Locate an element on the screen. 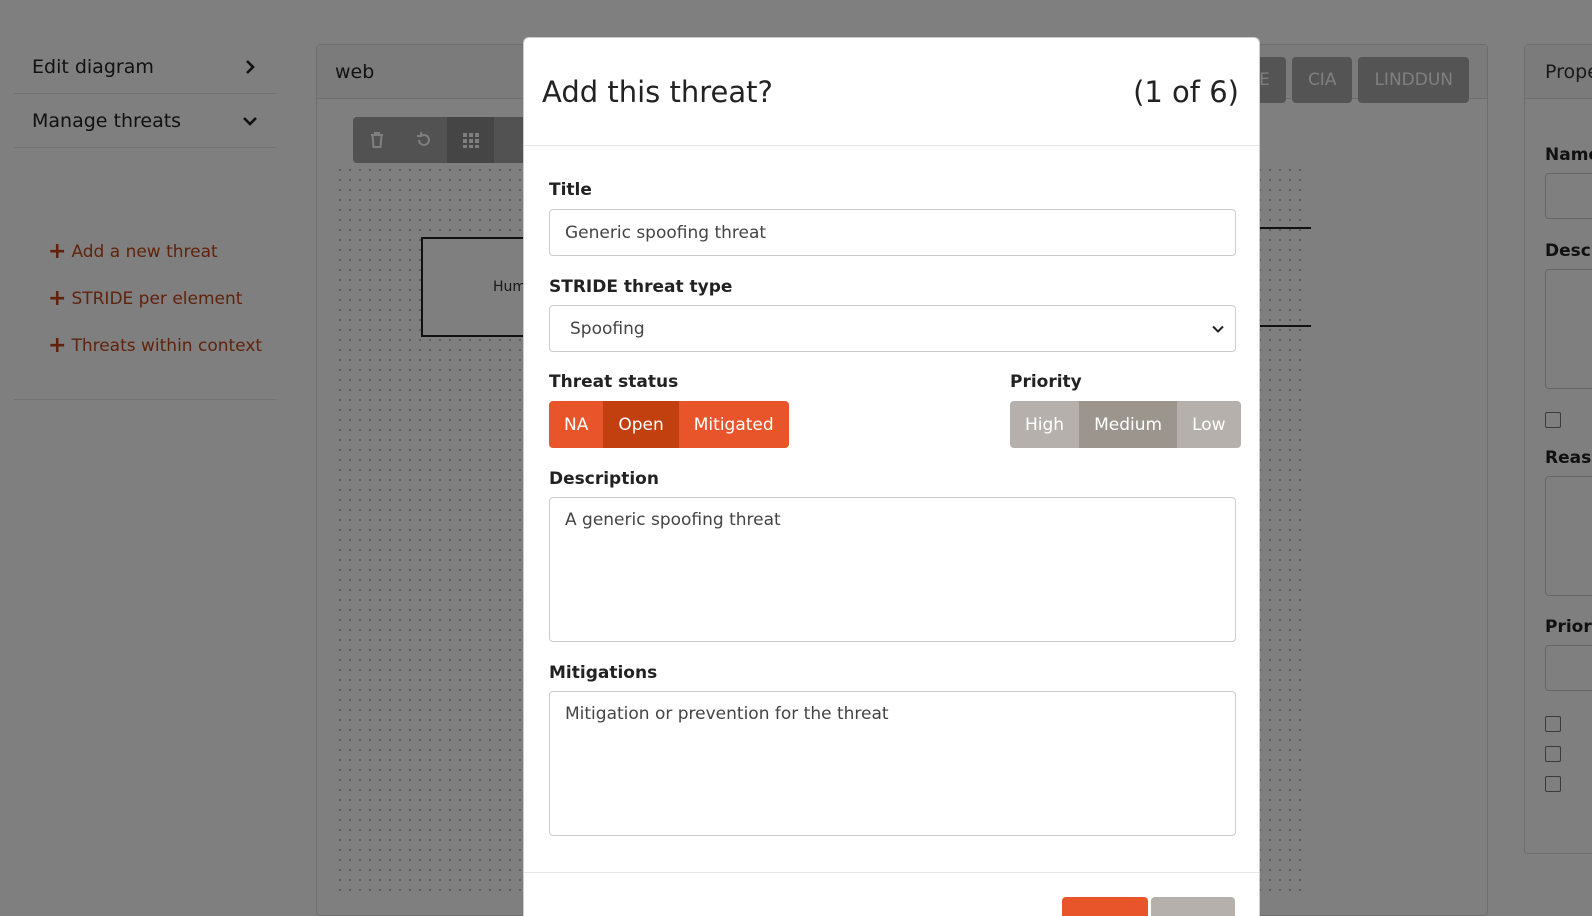 The height and width of the screenshot is (916, 1592). modal-title: Add this threat? is located at coordinates (657, 91).